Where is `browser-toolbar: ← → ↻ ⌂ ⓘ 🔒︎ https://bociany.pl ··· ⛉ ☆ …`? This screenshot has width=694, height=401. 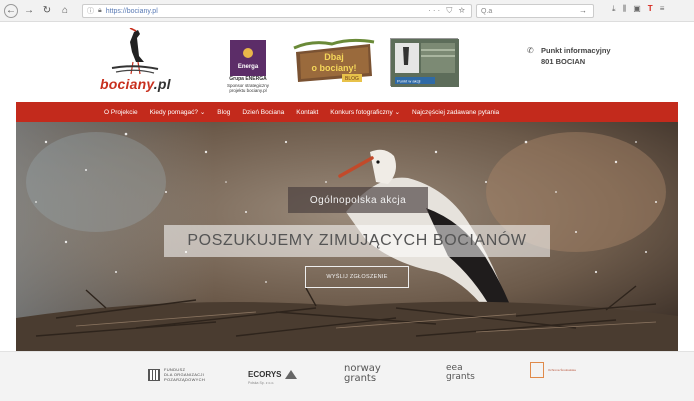
browser-toolbar: ← → ↻ ⌂ ⓘ 🔒︎ https://bociany.pl ··· ⛉ ☆ … is located at coordinates (347, 11).